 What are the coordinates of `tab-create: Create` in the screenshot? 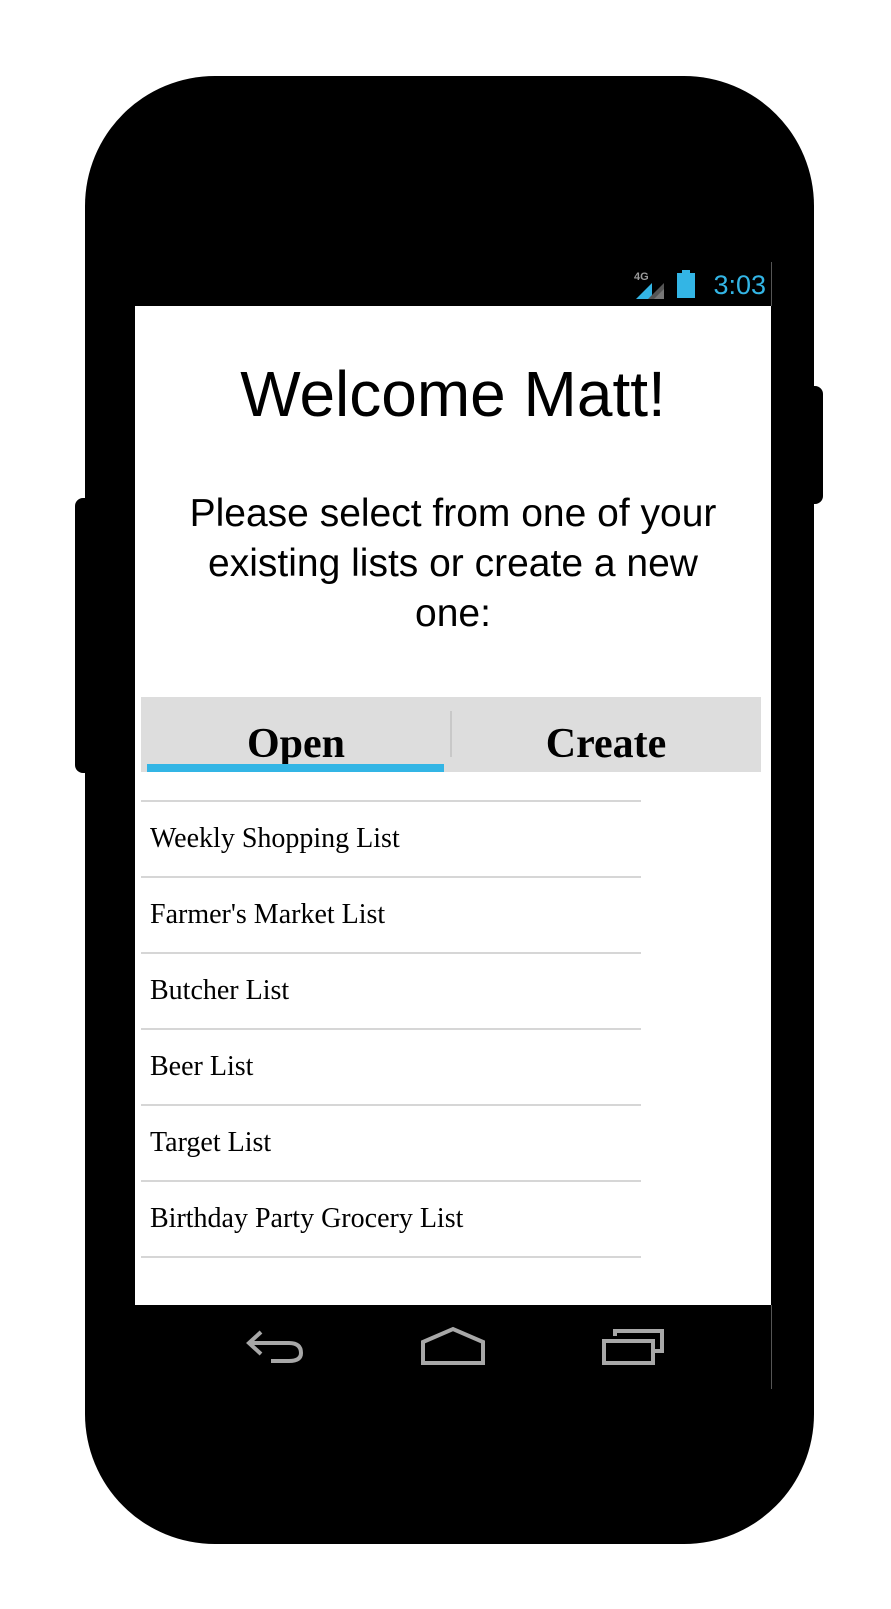 It's located at (606, 734).